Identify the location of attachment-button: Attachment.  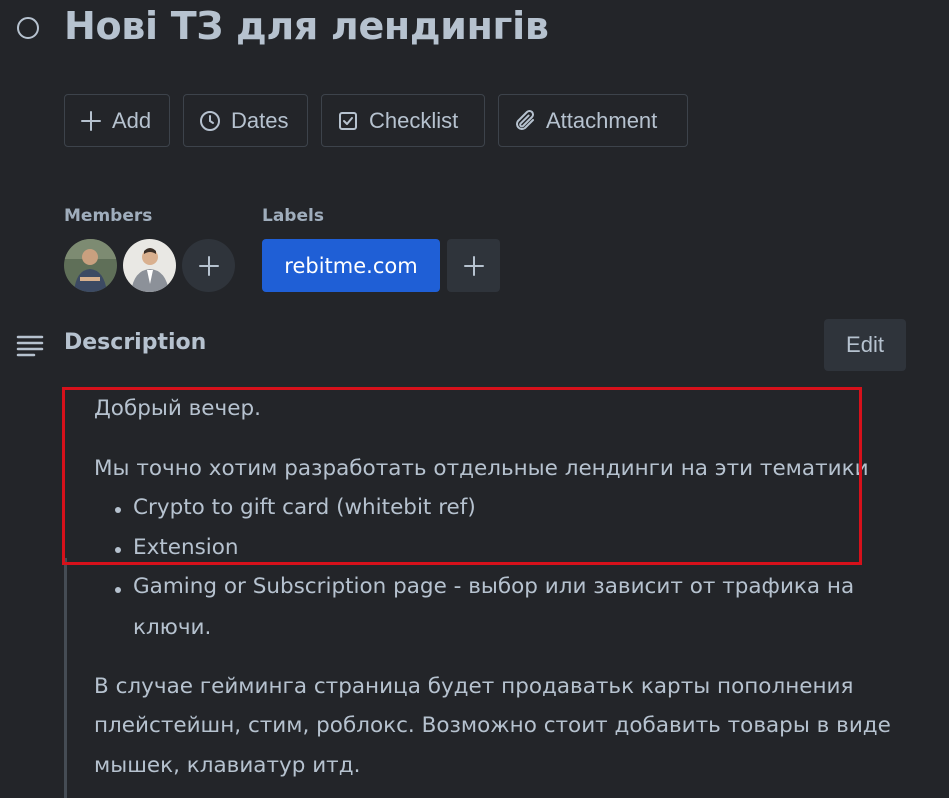
(593, 120).